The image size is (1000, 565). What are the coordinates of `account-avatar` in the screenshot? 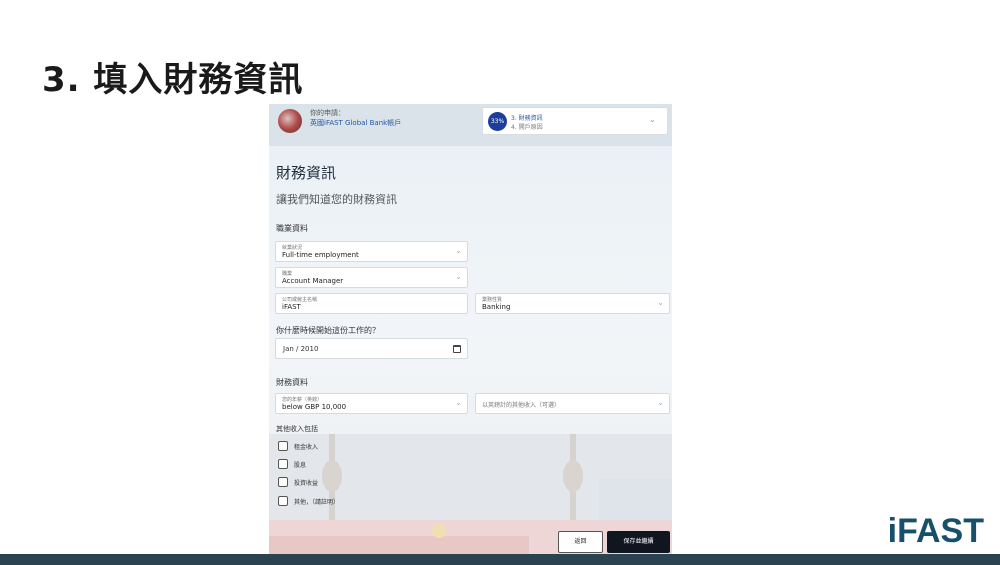 It's located at (290, 121).